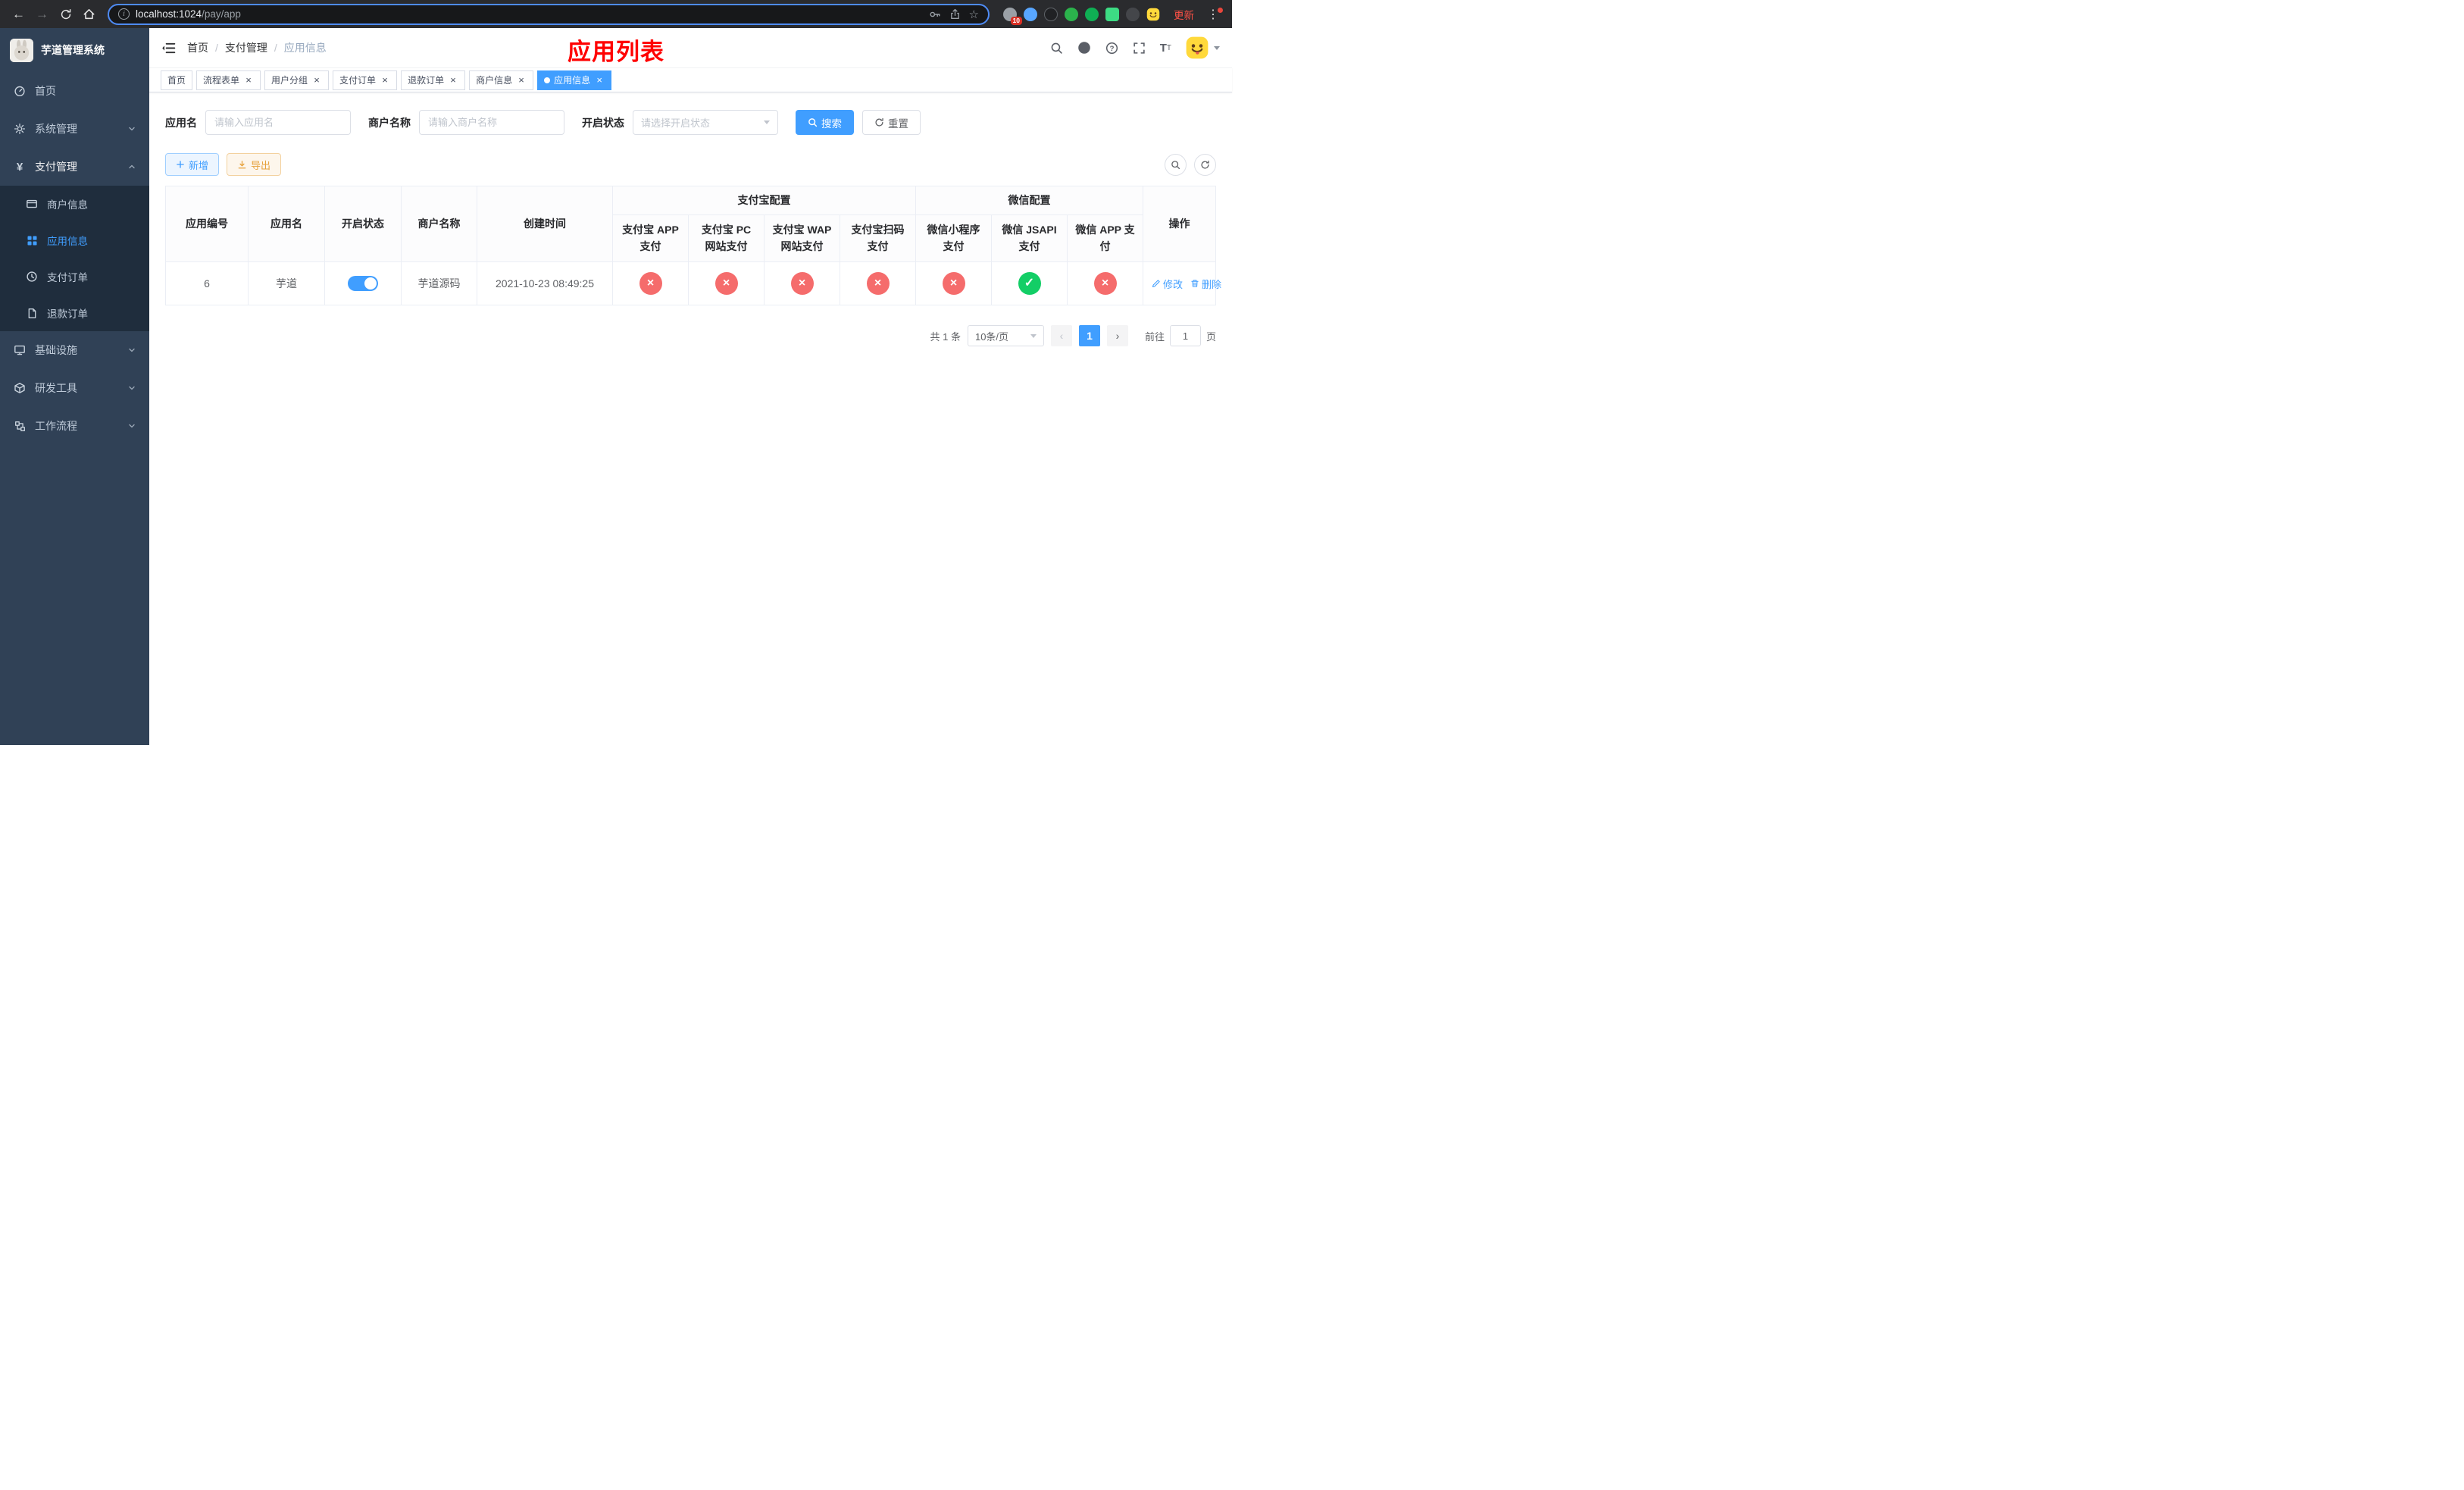 The height and width of the screenshot is (1490, 2464). What do you see at coordinates (690, 79) in the screenshot?
I see `tags-view: 首页 流程表单 × 用户分组 × 支付订单 × 退款订单 × 商户信息 × 应用信息 ×` at bounding box center [690, 79].